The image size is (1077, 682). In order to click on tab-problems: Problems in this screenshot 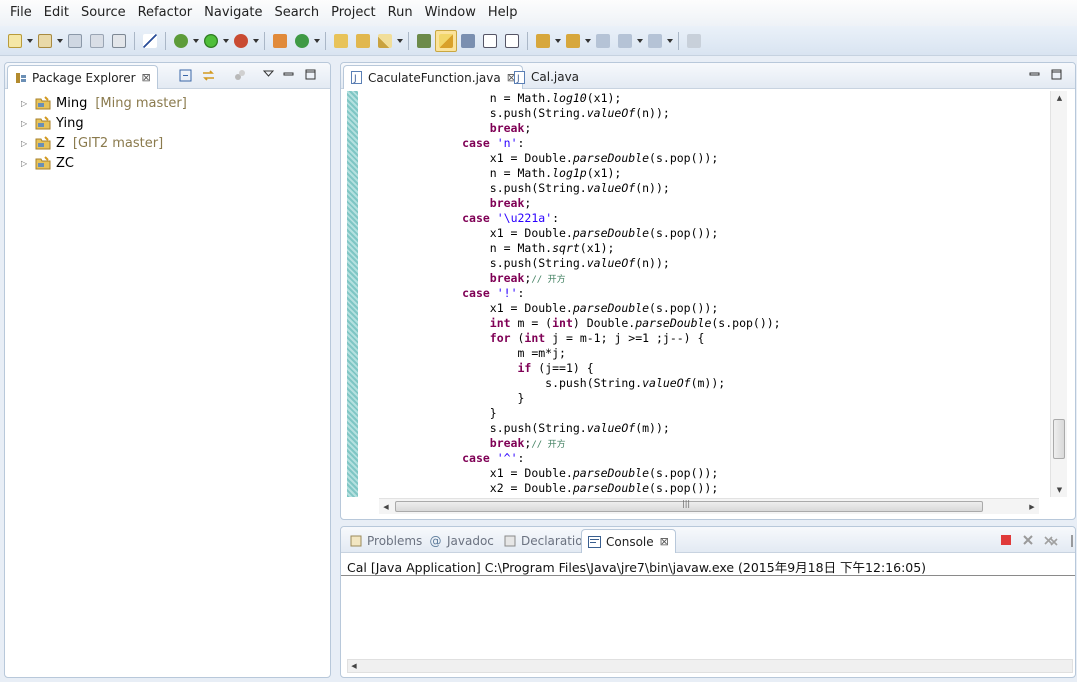, I will do `click(385, 541)`.